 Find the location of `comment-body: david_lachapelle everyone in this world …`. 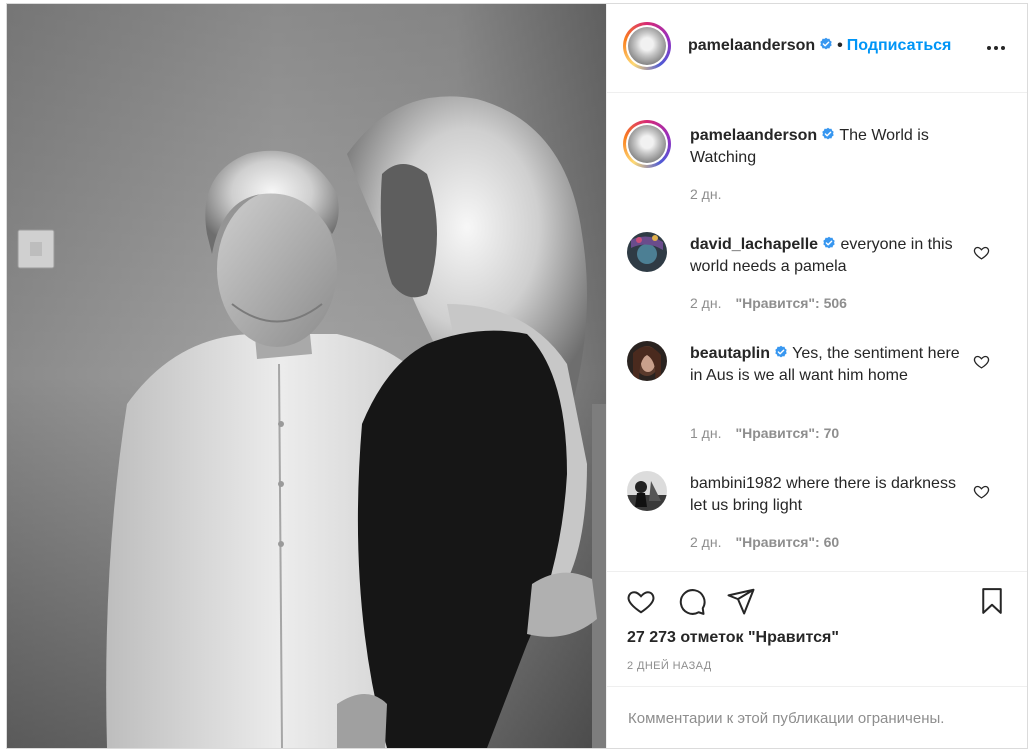

comment-body: david_lachapelle everyone in this world … is located at coordinates (830, 256).